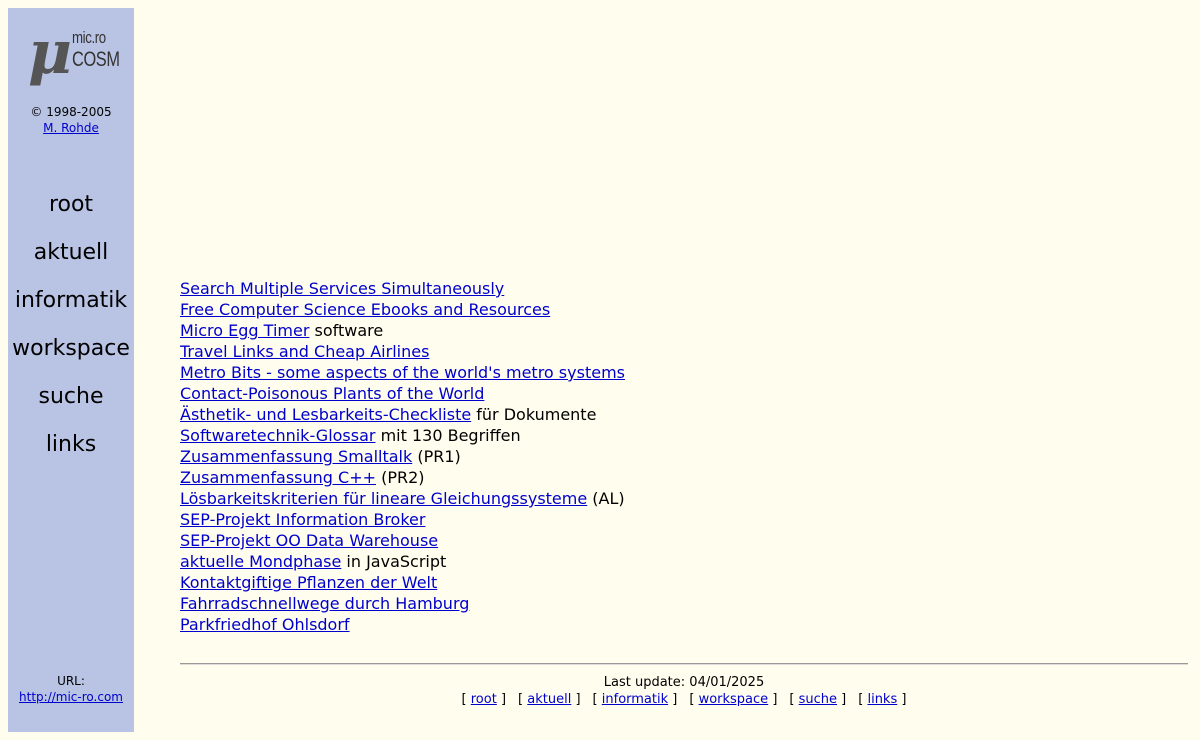 The image size is (1200, 740). I want to click on list-item: Kontaktgiftige Pflanzen der Welt, so click(680, 582).